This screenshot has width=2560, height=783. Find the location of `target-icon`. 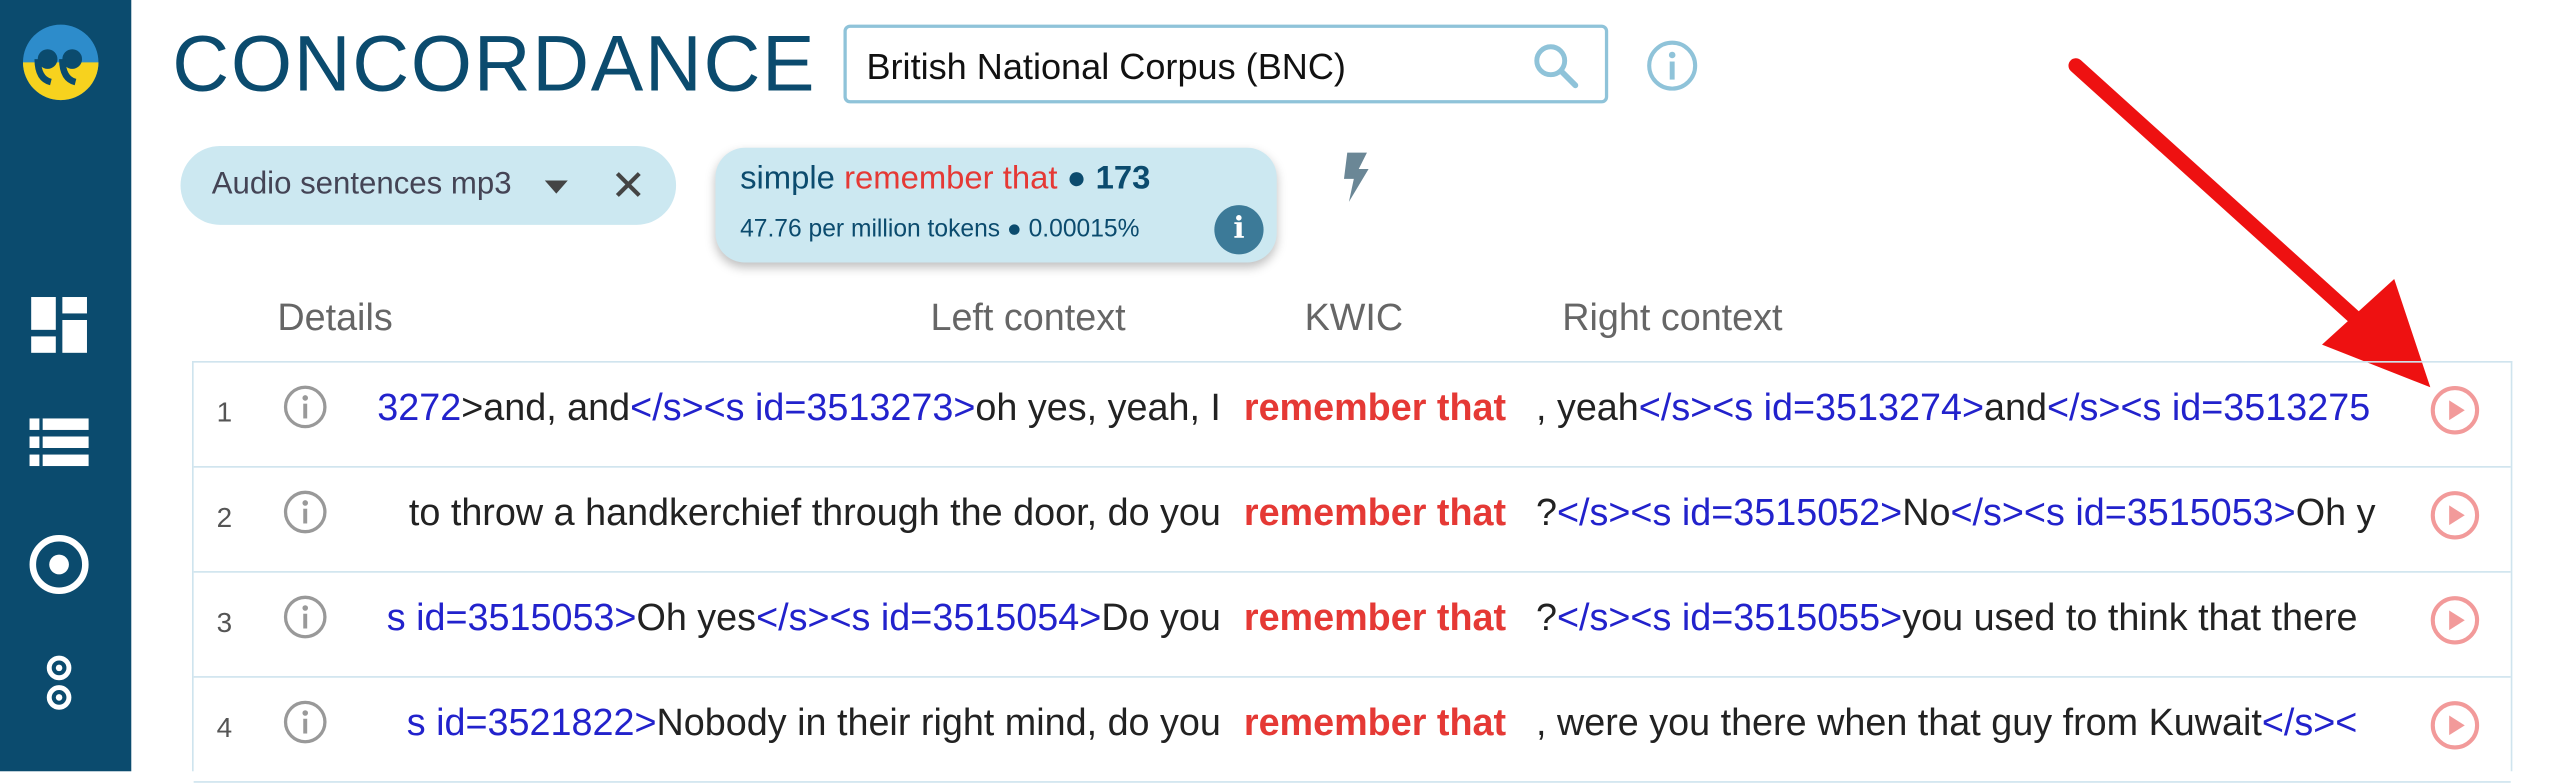

target-icon is located at coordinates (59, 565).